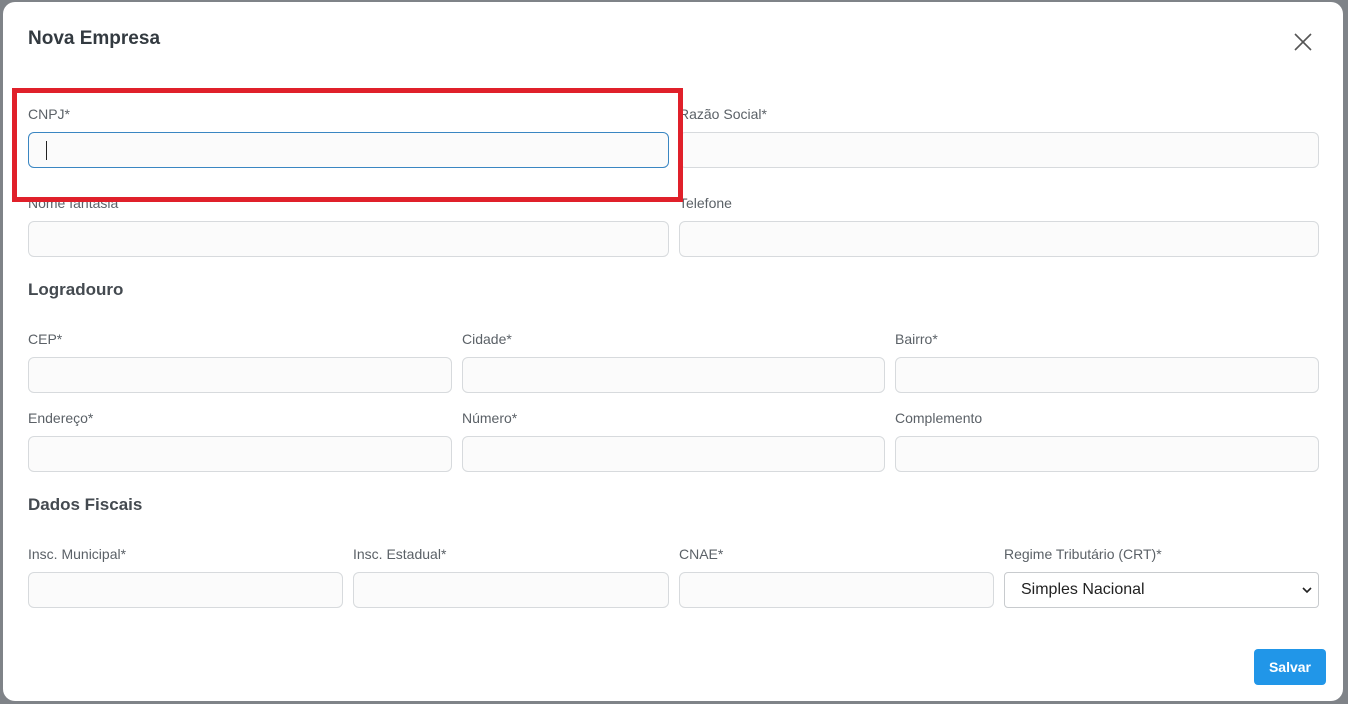 The height and width of the screenshot is (704, 1348). Describe the element at coordinates (240, 375) in the screenshot. I see `cep-input` at that location.